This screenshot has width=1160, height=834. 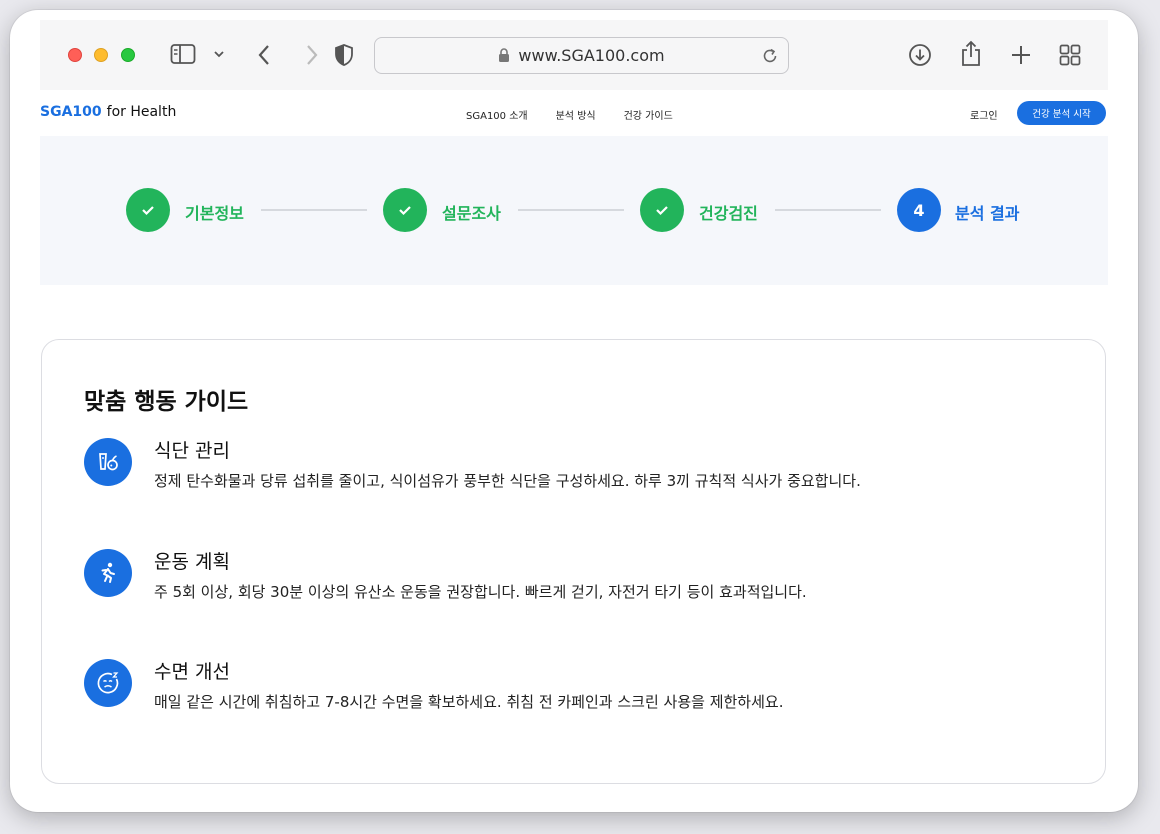 What do you see at coordinates (405, 210) in the screenshot?
I see `step-2-check-icon` at bounding box center [405, 210].